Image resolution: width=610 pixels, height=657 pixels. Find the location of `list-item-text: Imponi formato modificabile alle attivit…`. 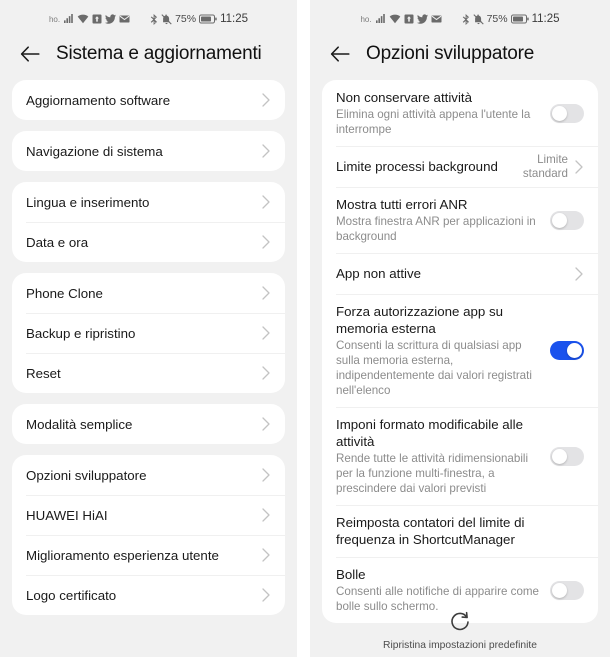

list-item-text: Imponi formato modificabile alle attivit… is located at coordinates (438, 456).